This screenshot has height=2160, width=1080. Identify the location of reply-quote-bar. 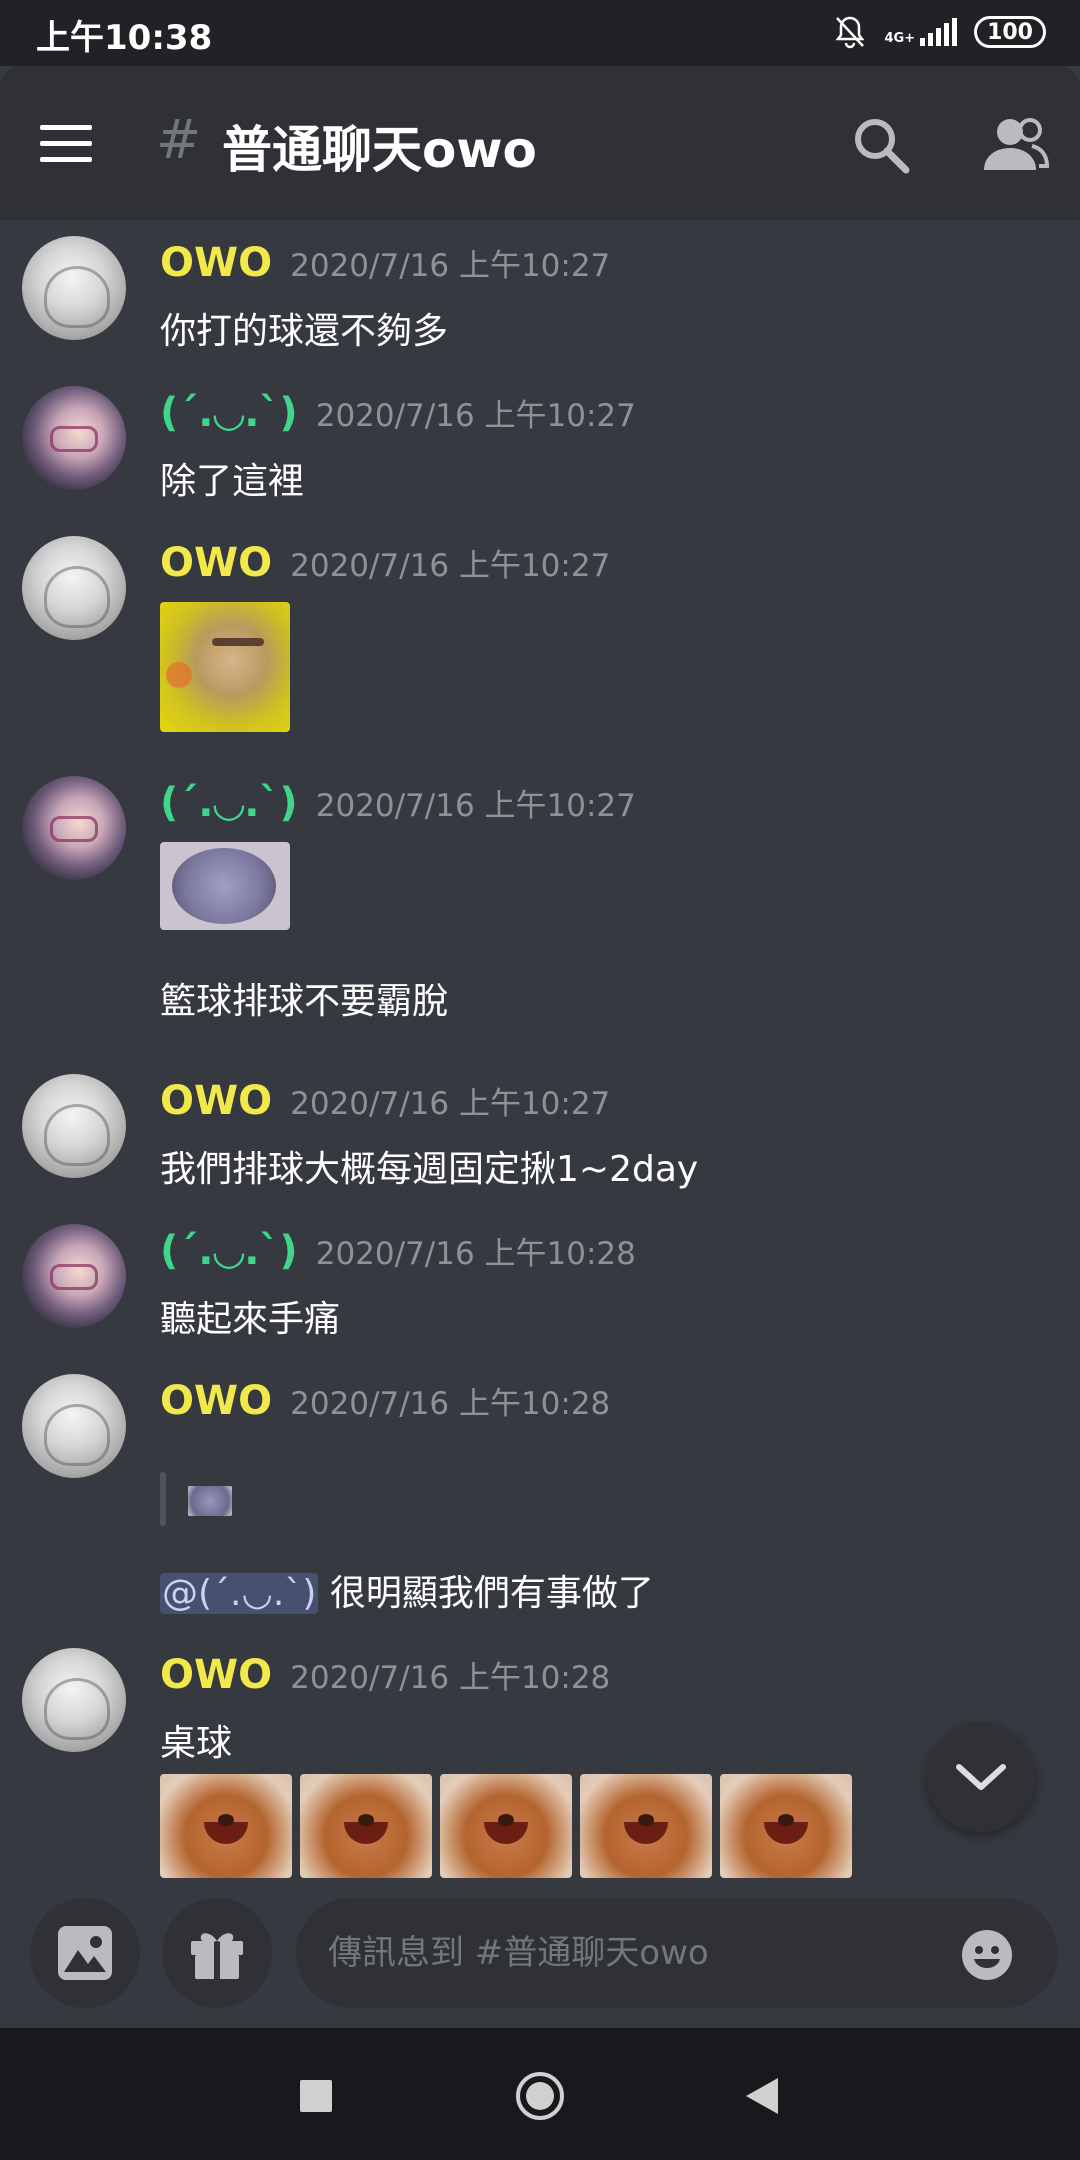
(163, 1499).